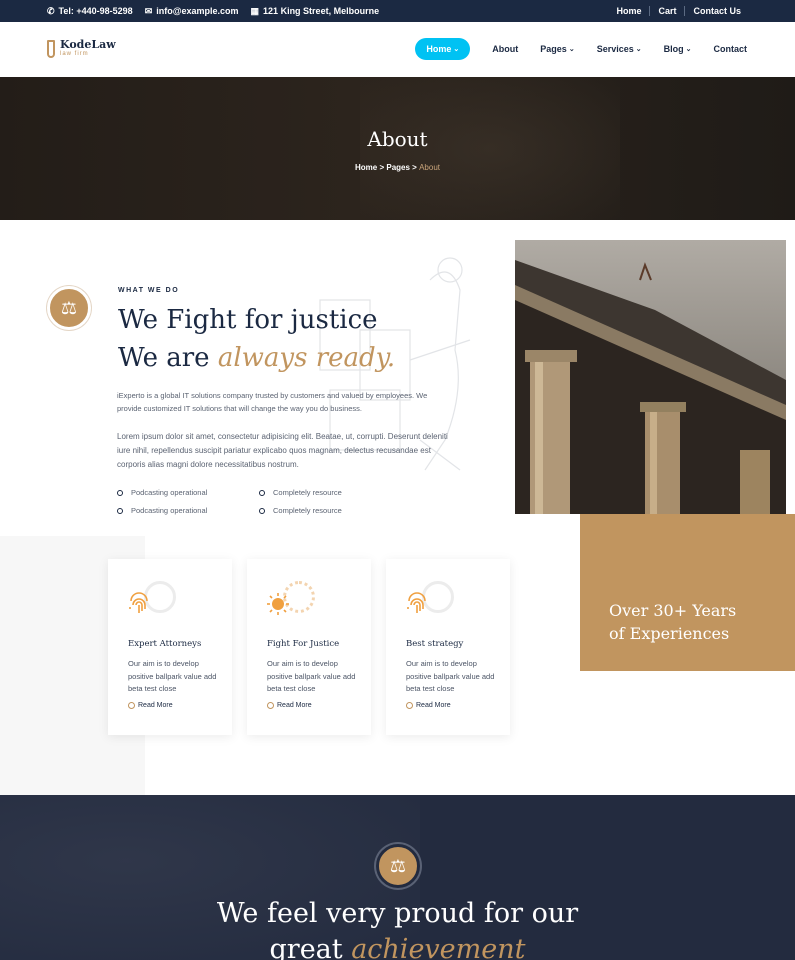  I want to click on top-link-contact-us: Contact Us, so click(716, 11).